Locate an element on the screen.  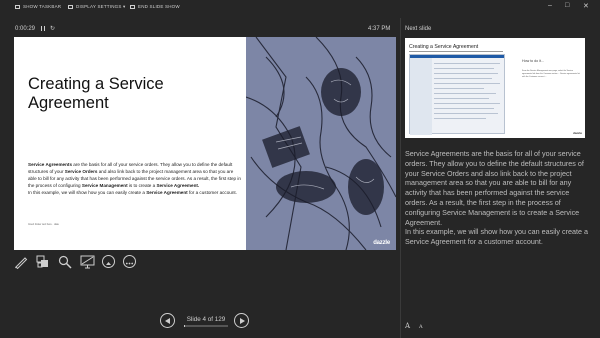
display-icon is located at coordinates (70, 6).